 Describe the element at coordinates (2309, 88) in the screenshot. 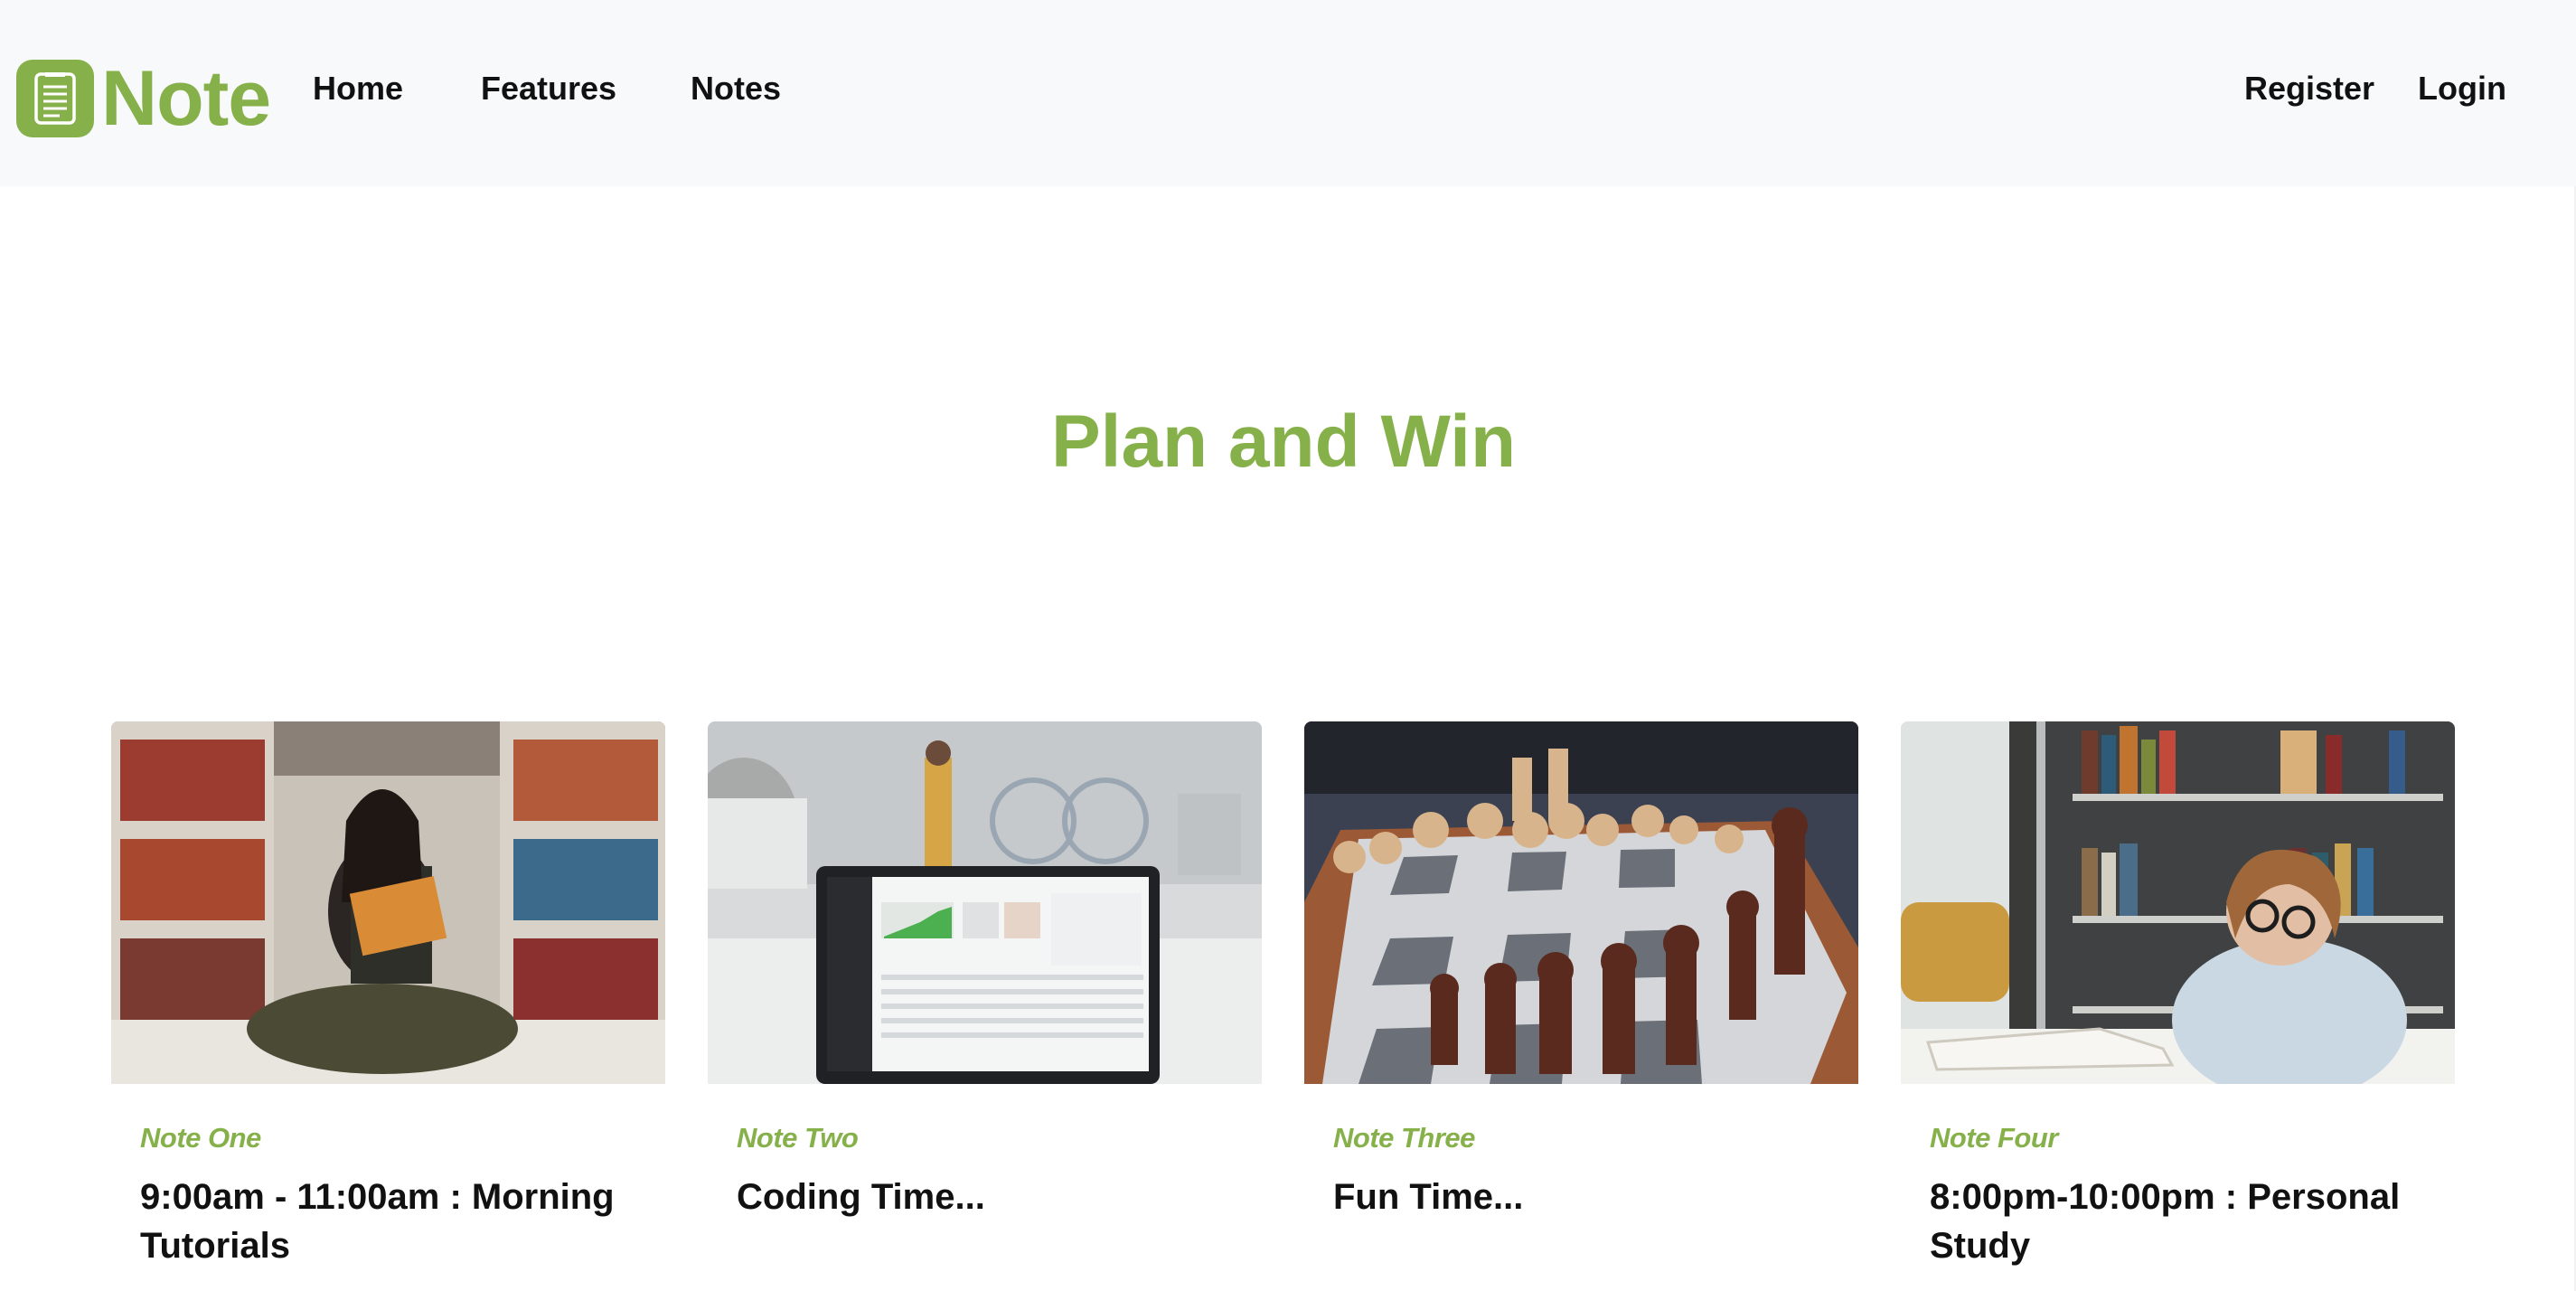

I see `nav-register-link: Register` at that location.